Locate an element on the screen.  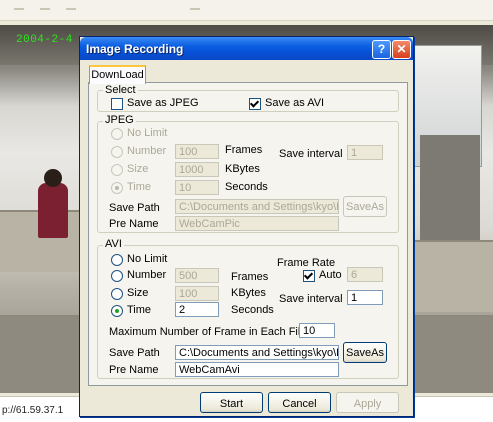
jpeg-number-input: 100 is located at coordinates (197, 151).